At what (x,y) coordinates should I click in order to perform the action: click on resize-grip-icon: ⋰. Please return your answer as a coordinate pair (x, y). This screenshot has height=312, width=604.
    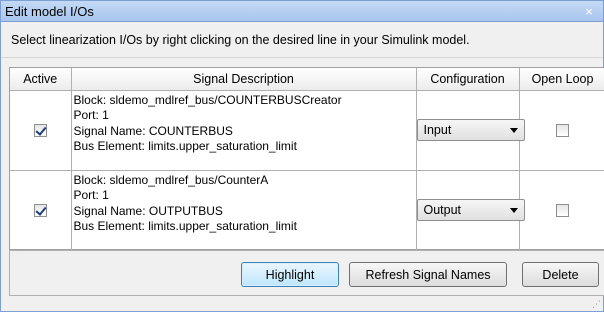
    Looking at the image, I should click on (596, 304).